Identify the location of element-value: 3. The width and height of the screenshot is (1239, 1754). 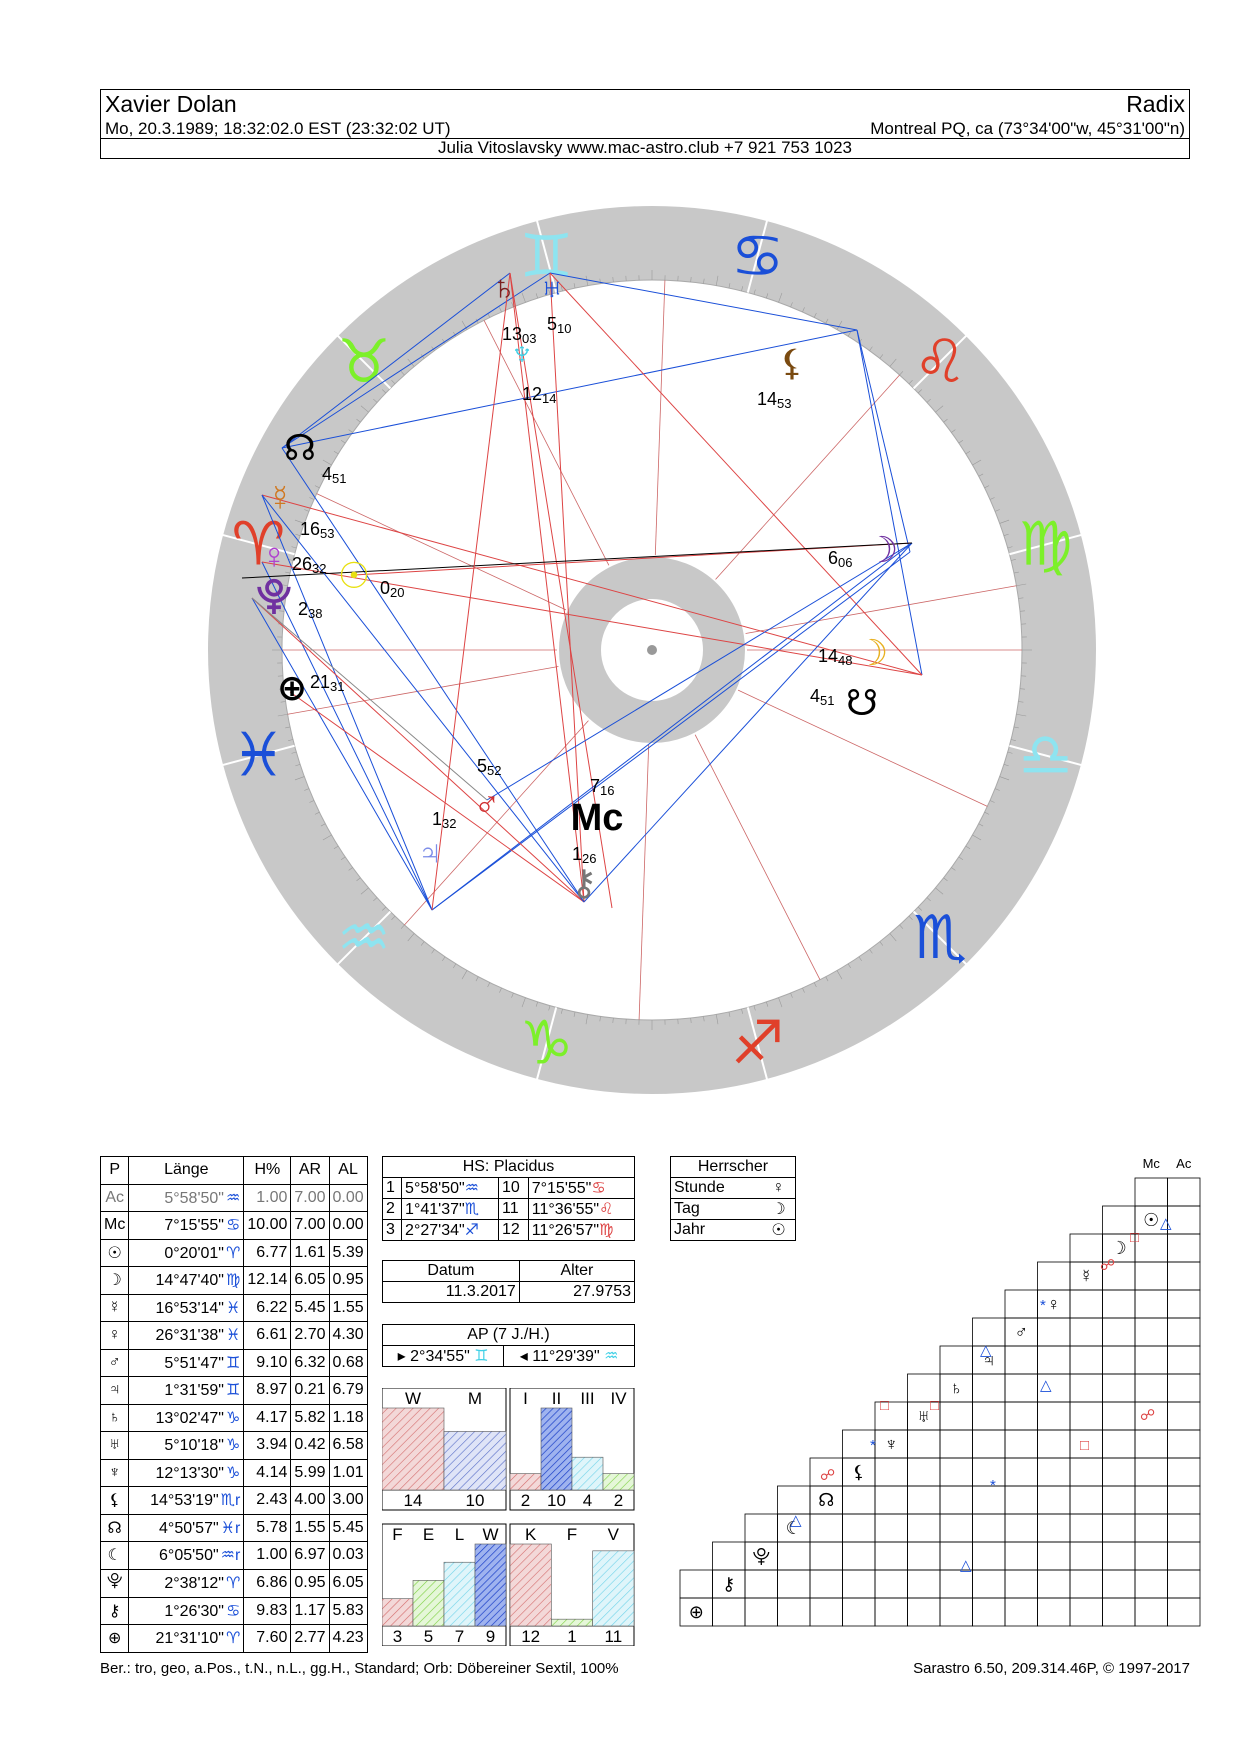
(397, 1636).